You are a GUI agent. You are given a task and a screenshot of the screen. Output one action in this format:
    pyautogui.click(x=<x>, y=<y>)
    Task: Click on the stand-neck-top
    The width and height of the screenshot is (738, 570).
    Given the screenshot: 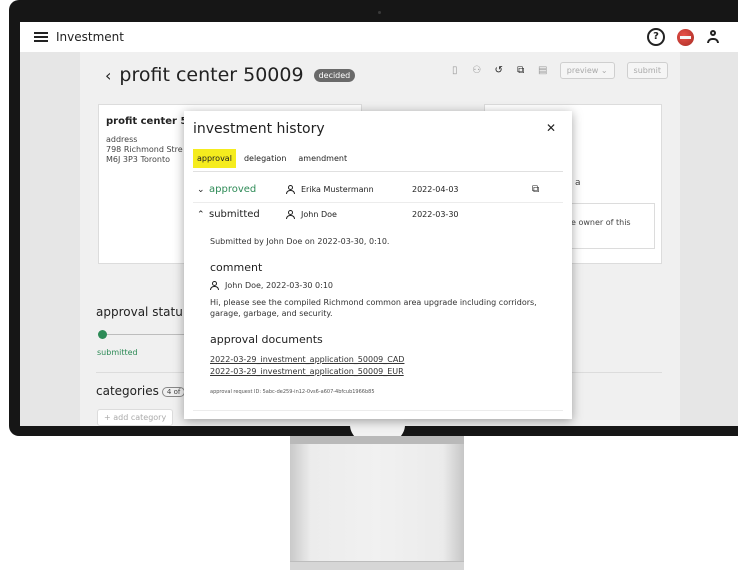 What is the action you would take?
    pyautogui.click(x=377, y=440)
    